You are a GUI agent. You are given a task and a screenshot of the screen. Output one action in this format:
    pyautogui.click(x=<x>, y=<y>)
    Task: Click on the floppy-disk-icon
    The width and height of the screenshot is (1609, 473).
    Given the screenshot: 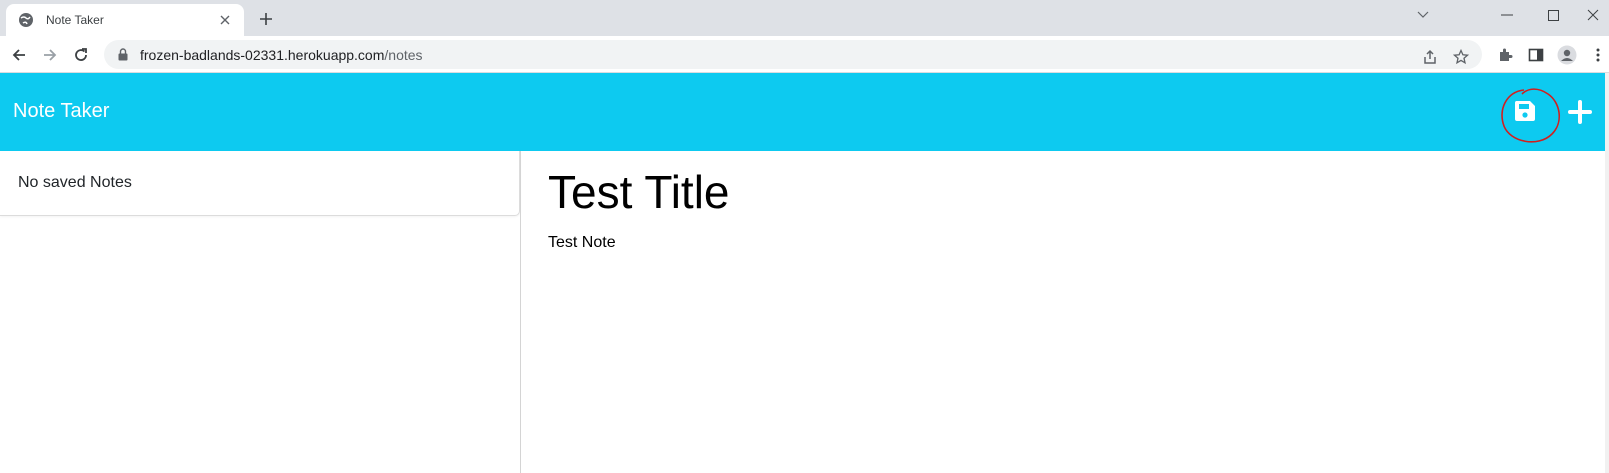 What is the action you would take?
    pyautogui.click(x=1524, y=111)
    